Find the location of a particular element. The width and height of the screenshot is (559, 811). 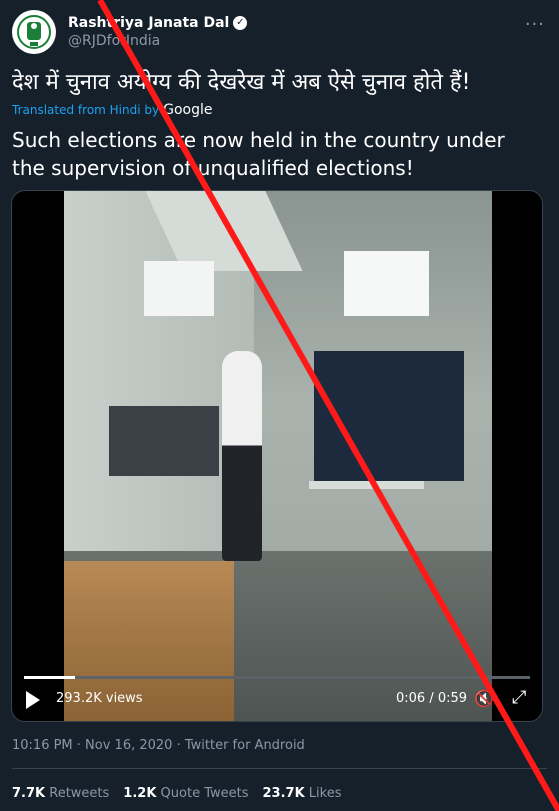

quotes-stat: 1.2K Quote Tweets is located at coordinates (185, 793).